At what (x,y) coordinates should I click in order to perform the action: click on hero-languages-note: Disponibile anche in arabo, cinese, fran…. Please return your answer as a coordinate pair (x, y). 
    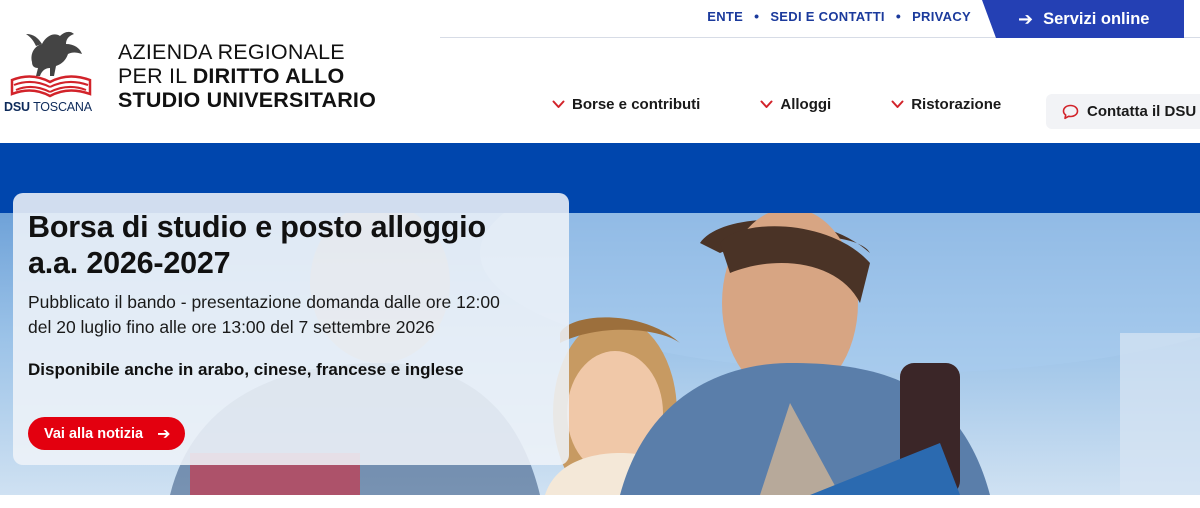
    Looking at the image, I should click on (246, 369).